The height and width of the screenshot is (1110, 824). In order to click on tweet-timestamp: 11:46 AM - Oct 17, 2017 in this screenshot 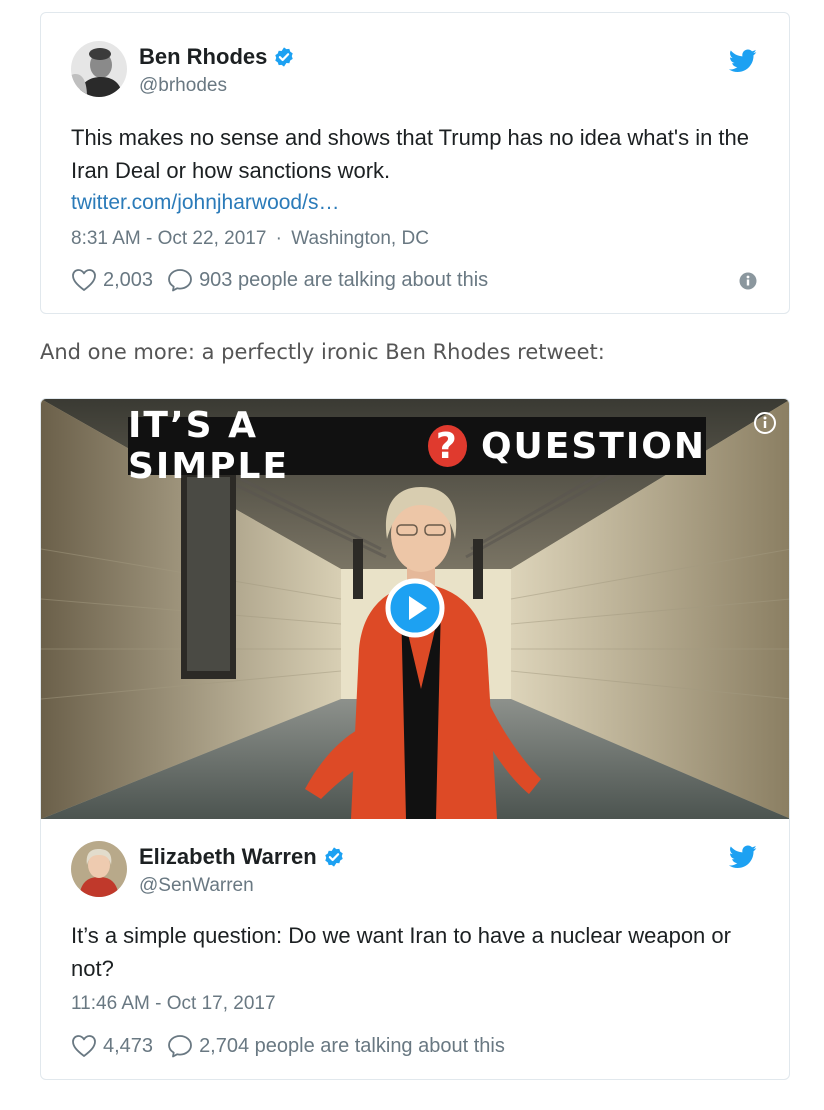, I will do `click(173, 1003)`.